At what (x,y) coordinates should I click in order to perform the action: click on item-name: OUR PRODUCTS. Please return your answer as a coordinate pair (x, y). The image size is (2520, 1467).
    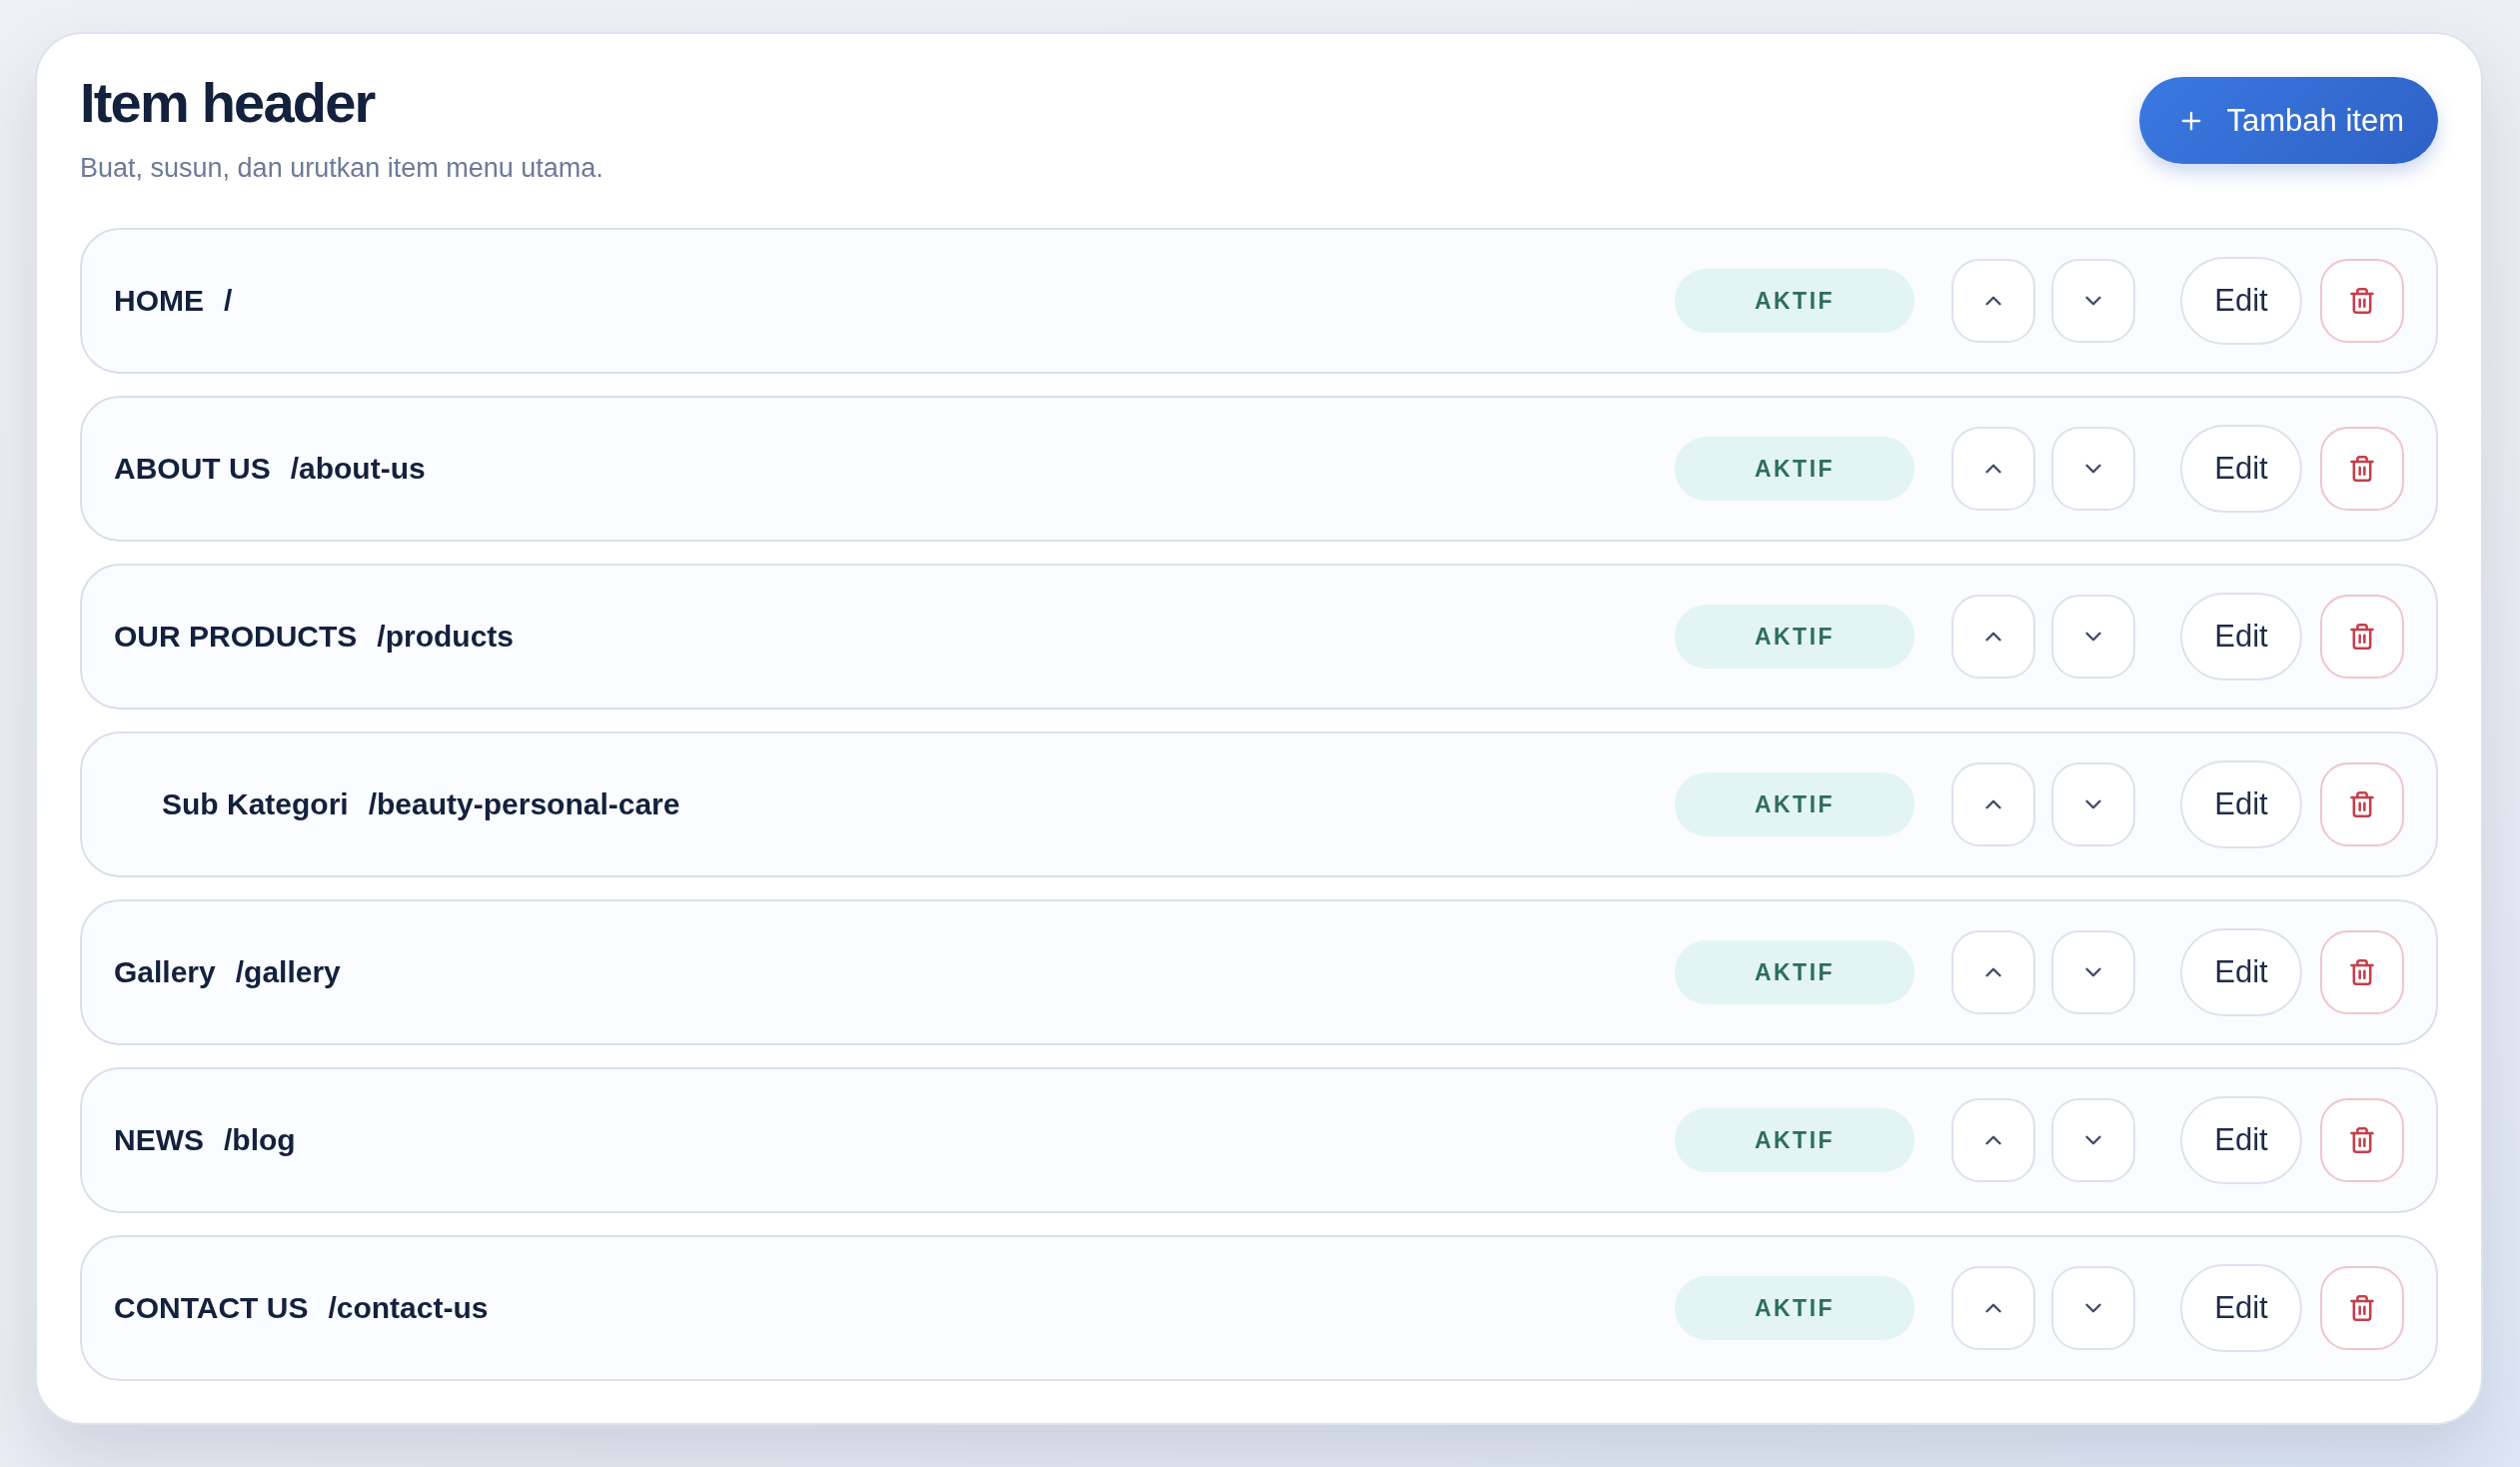
    Looking at the image, I should click on (236, 637).